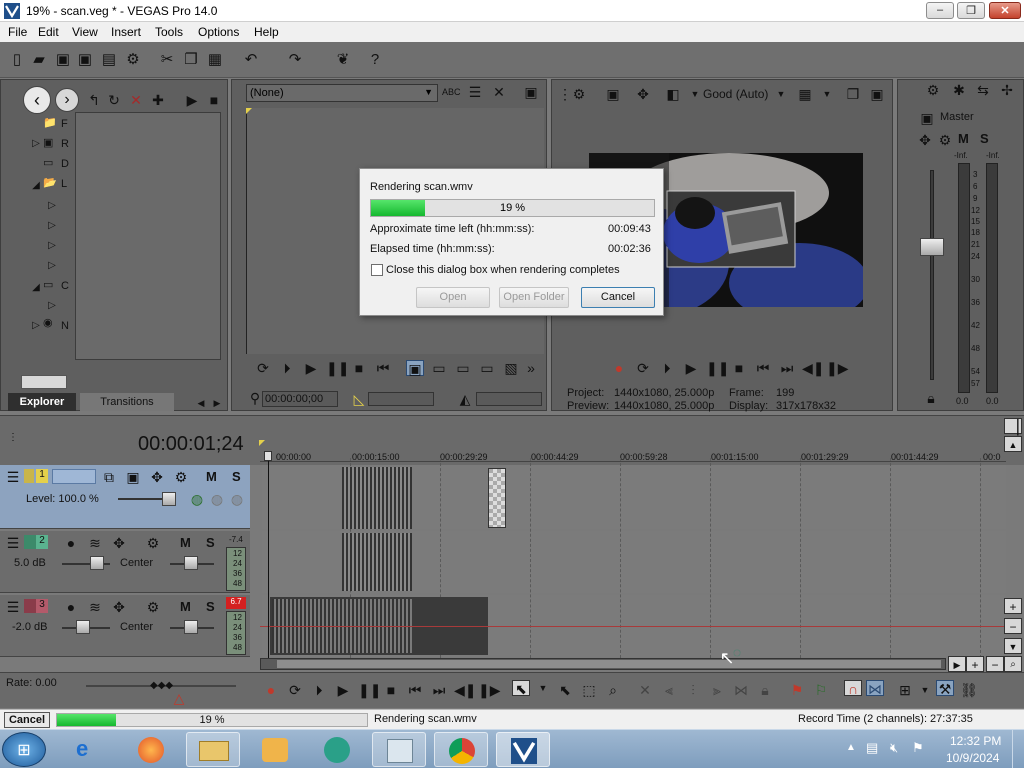 The image size is (1024, 768). I want to click on composite-mode-icon: ◍, so click(197, 499).